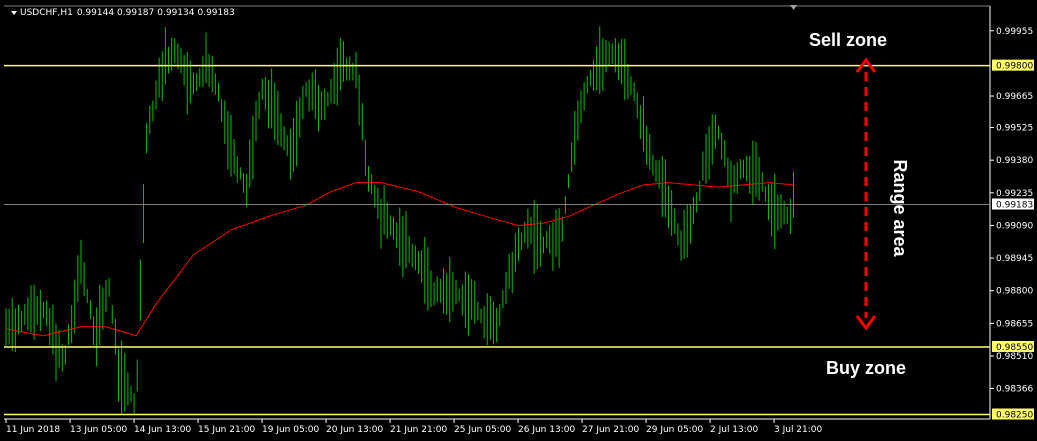  Describe the element at coordinates (1014, 324) in the screenshot. I see `y-tick-label: 0.98655` at that location.